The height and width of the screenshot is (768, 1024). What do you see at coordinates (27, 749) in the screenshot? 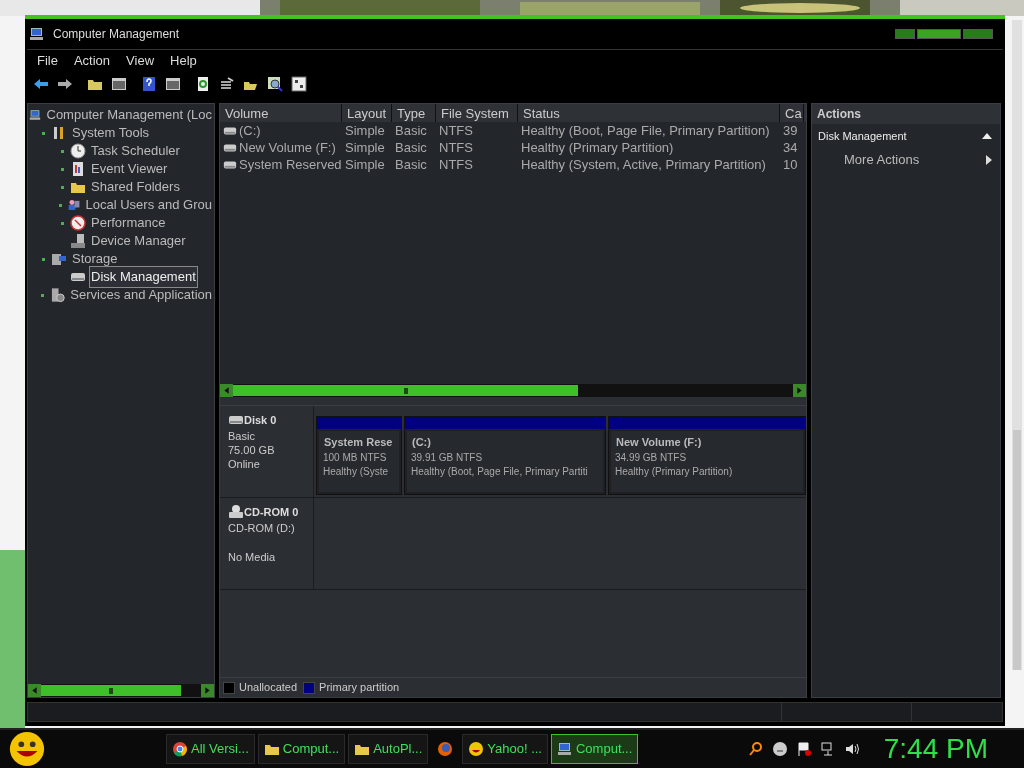
I see `start-button` at bounding box center [27, 749].